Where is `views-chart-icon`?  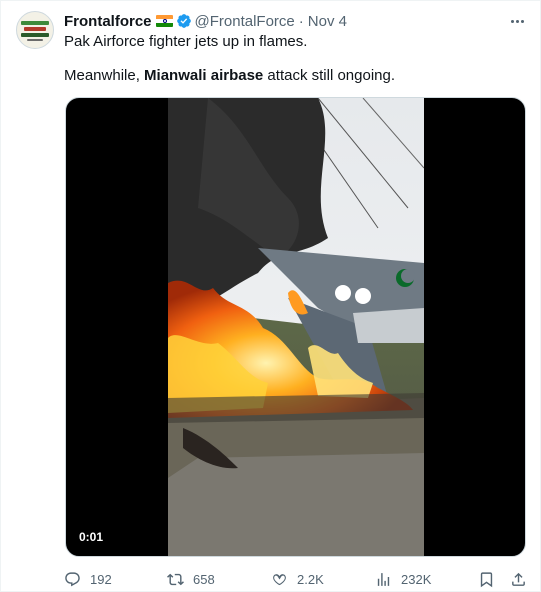 views-chart-icon is located at coordinates (383, 579).